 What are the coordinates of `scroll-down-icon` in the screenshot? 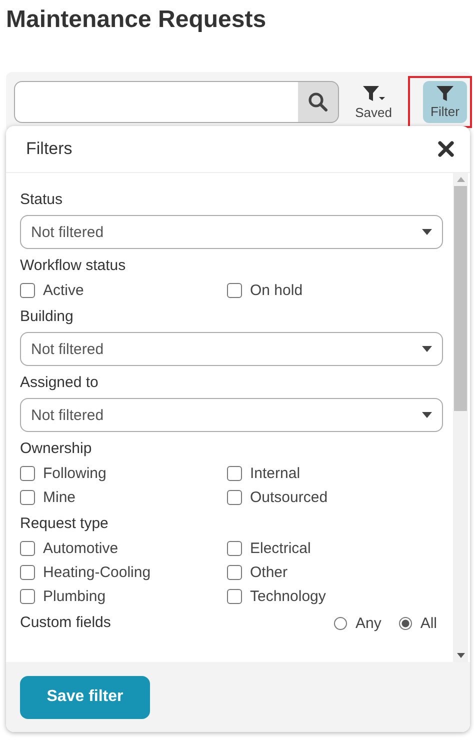 It's located at (460, 655).